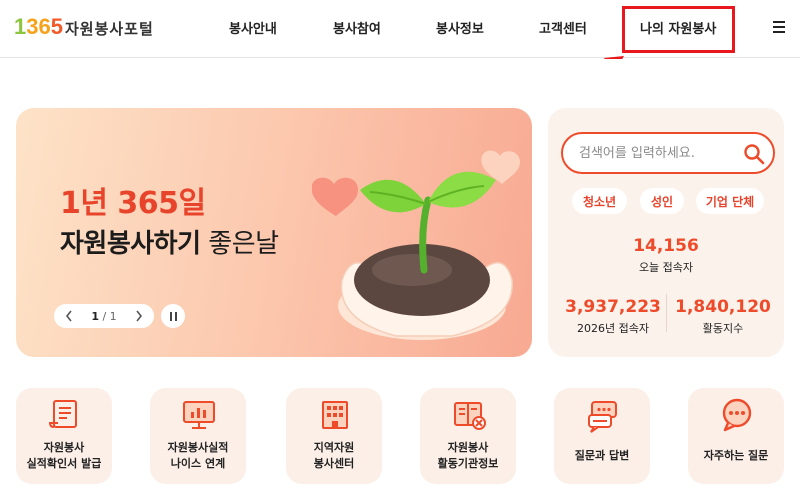 The height and width of the screenshot is (501, 800). I want to click on nav-volunteer-guide: 봉사안내, so click(253, 27).